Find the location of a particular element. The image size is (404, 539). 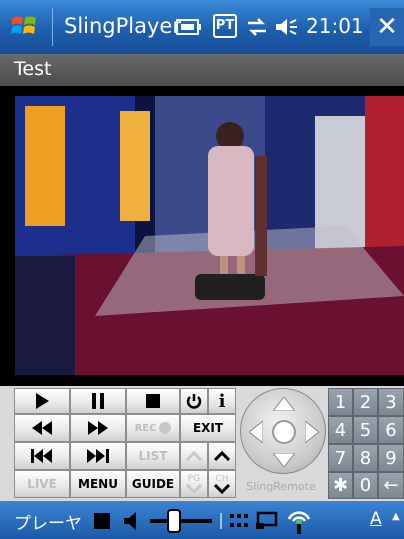

num-2-button: 2 is located at coordinates (365, 402).